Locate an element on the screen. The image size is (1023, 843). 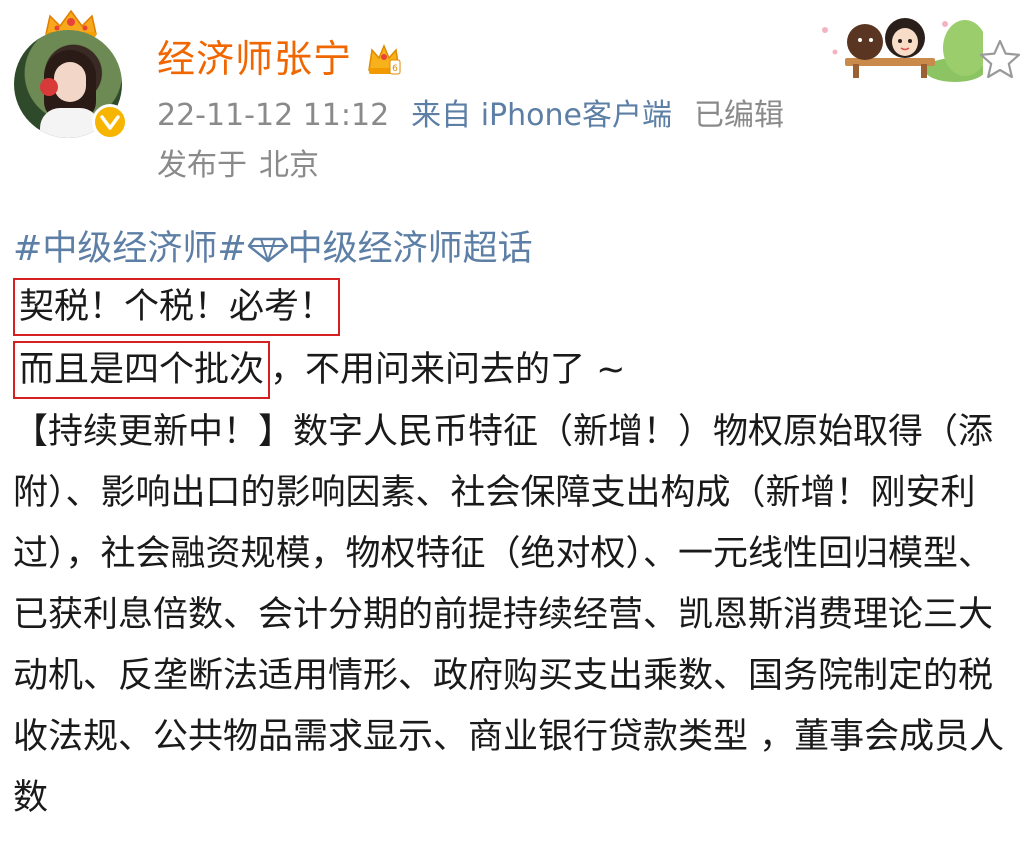
author-name: 经济师张宁 is located at coordinates (254, 59).